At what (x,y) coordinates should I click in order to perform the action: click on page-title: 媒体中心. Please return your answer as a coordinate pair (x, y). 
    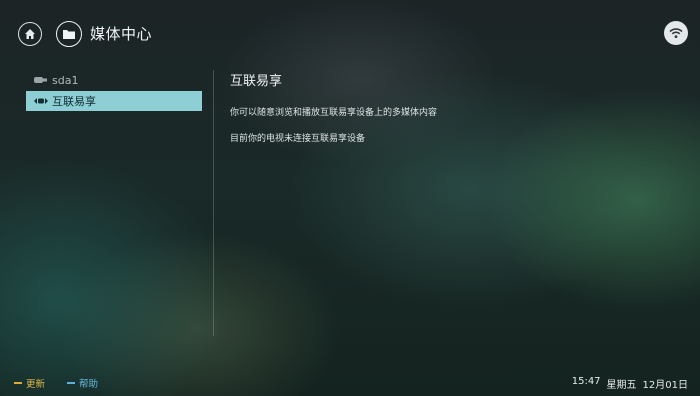
    Looking at the image, I should click on (121, 34).